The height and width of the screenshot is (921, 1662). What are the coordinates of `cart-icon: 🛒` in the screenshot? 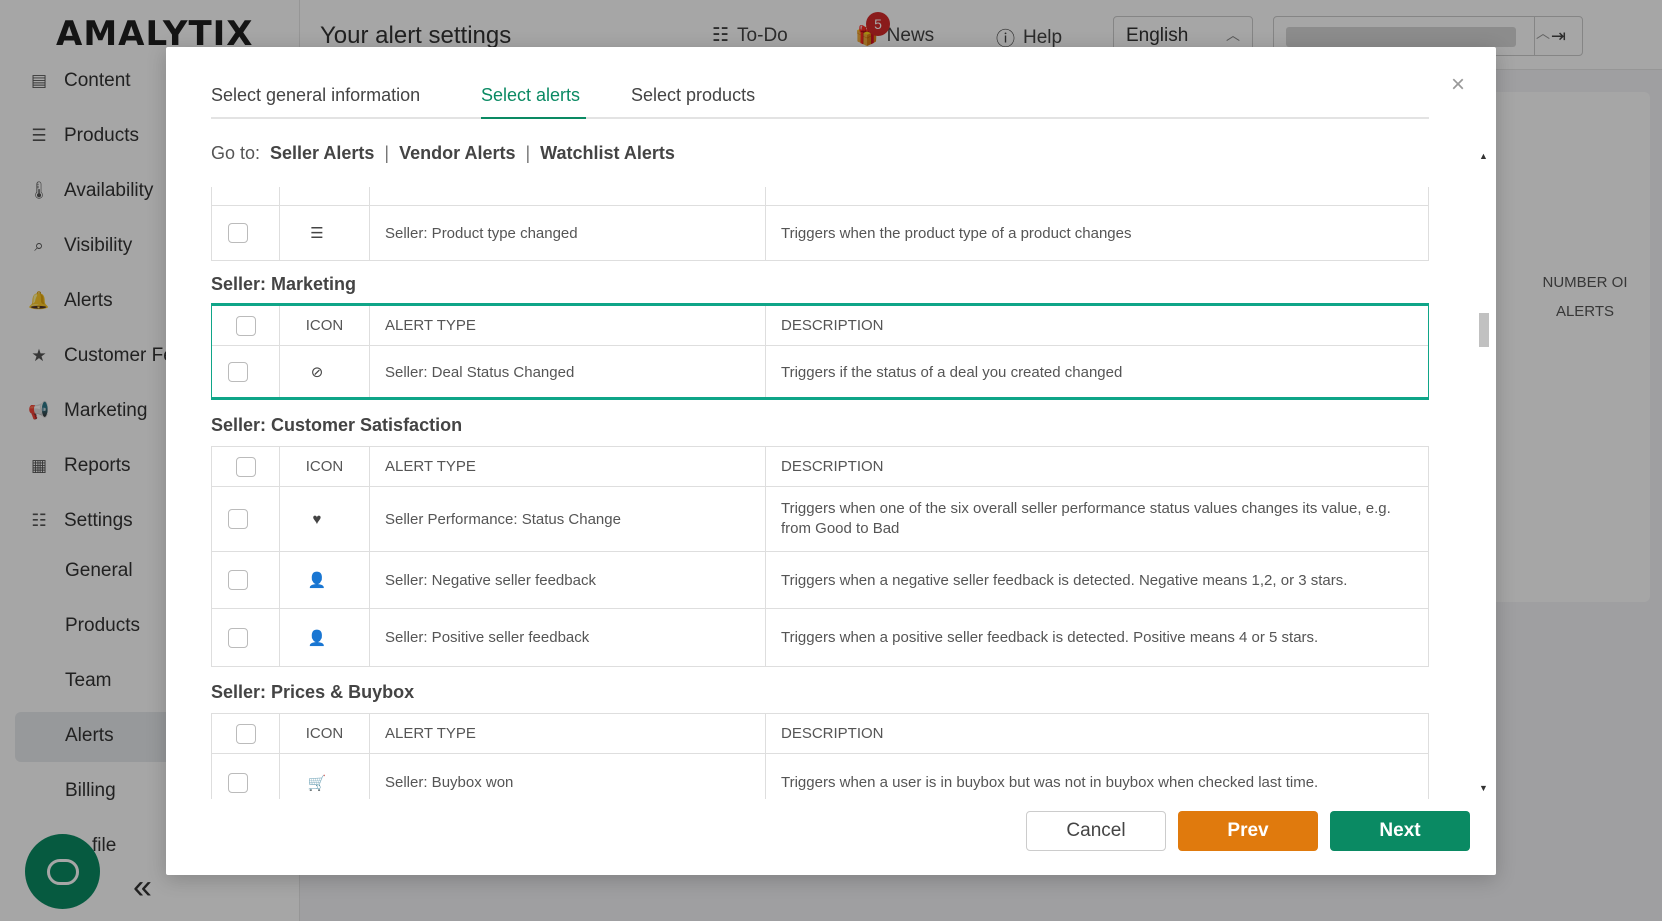 It's located at (317, 783).